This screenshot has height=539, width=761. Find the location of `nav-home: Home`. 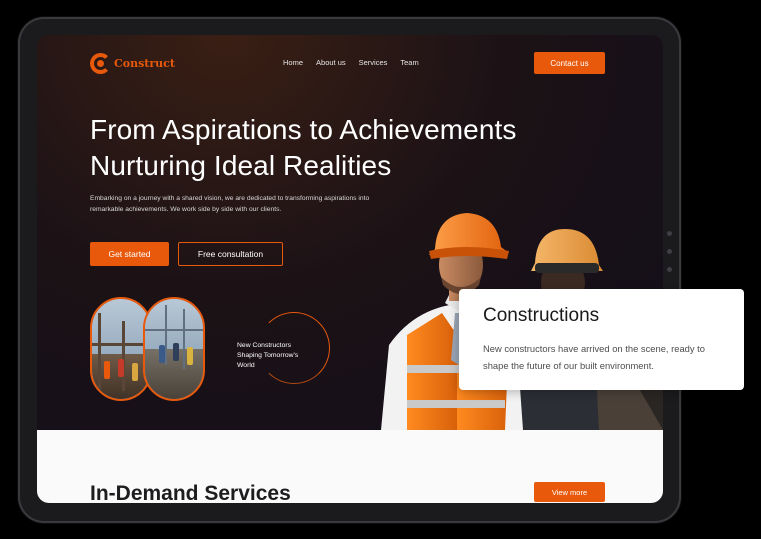

nav-home: Home is located at coordinates (293, 62).